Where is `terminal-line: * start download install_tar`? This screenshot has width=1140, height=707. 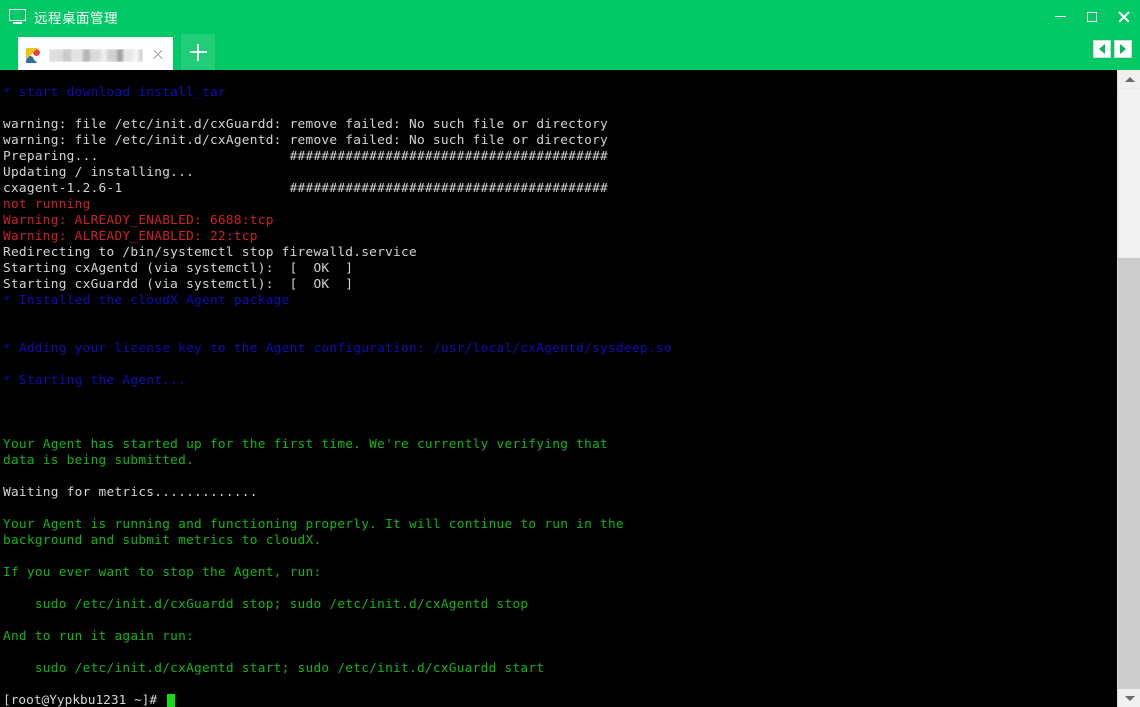
terminal-line: * start download install_tar is located at coordinates (114, 92).